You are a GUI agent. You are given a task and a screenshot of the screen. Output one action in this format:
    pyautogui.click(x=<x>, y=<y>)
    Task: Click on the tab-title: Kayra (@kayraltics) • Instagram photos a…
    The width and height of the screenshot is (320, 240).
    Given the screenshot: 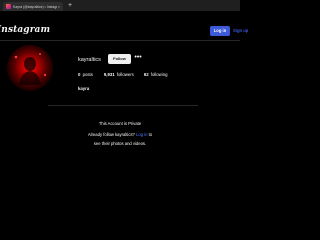 What is the action you would take?
    pyautogui.click(x=35, y=6)
    